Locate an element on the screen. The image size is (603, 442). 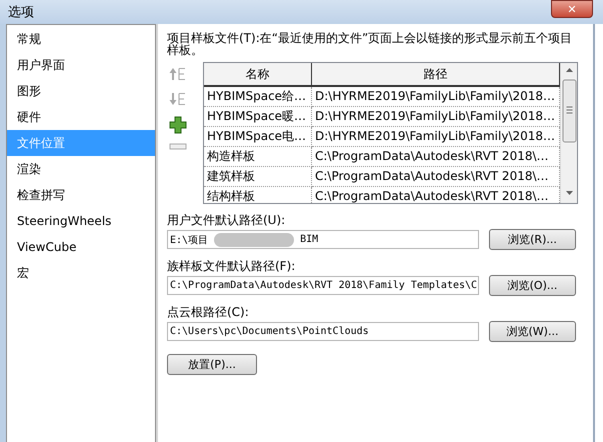
sidebar-item: ViewCube is located at coordinates (81, 247).